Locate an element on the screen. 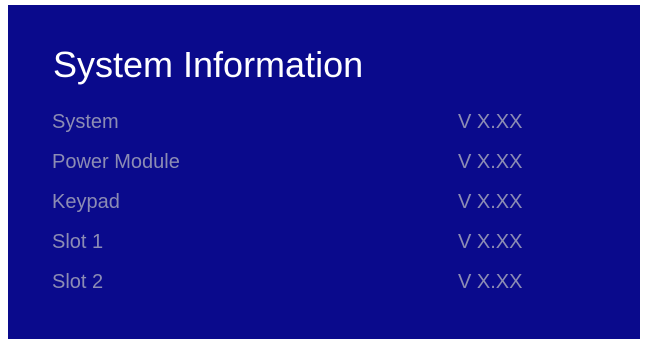 This screenshot has width=651, height=346. list-item-keypad: Keypad V X.XX is located at coordinates (332, 211).